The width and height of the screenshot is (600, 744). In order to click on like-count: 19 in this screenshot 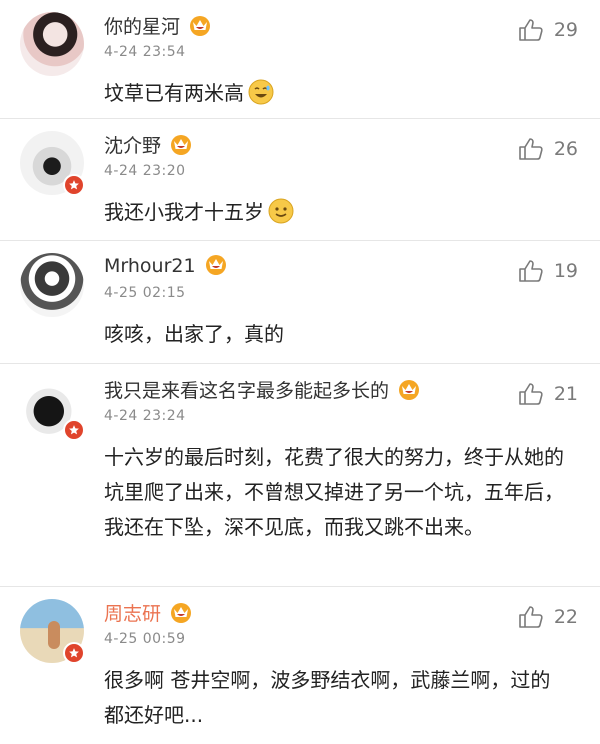, I will do `click(565, 271)`.